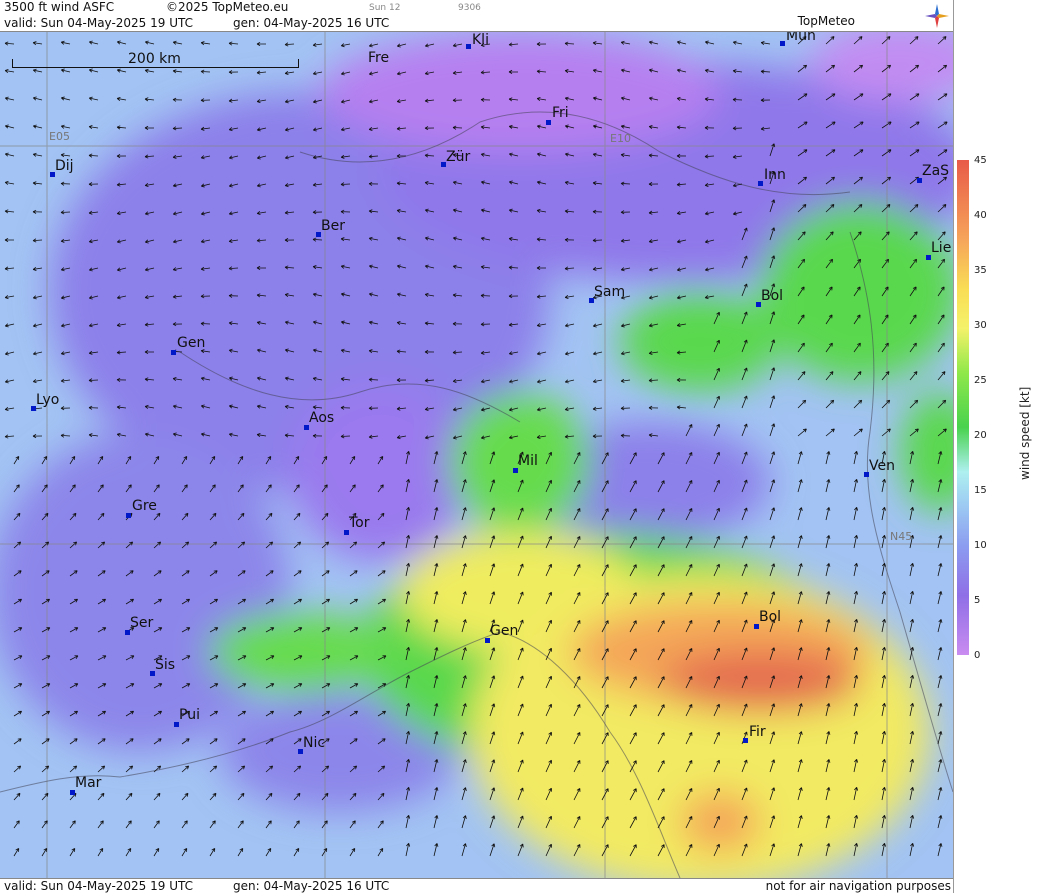 Image resolution: width=1045 pixels, height=894 pixels. I want to click on legend-tick: 10, so click(980, 545).